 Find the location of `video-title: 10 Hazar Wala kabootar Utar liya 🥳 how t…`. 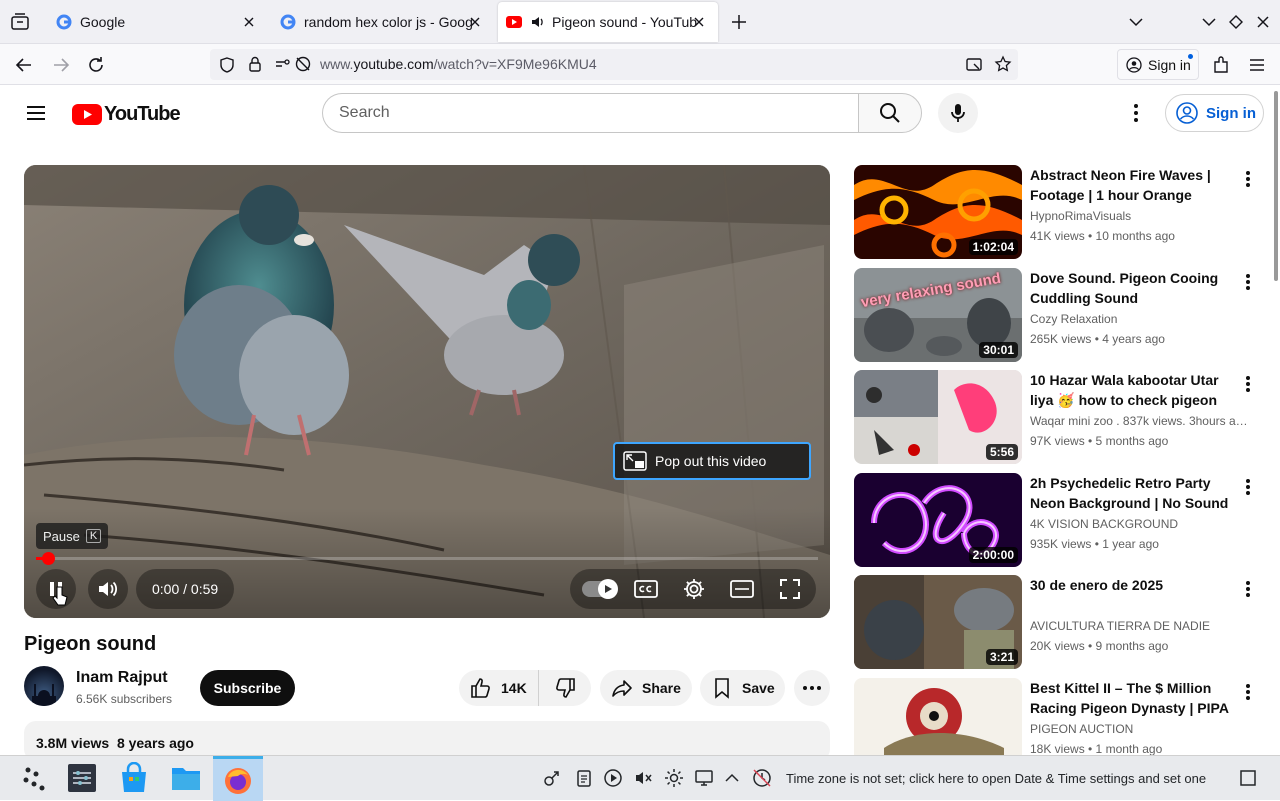

video-title: 10 Hazar Wala kabootar Utar liya 🥳 how t… is located at coordinates (1130, 390).